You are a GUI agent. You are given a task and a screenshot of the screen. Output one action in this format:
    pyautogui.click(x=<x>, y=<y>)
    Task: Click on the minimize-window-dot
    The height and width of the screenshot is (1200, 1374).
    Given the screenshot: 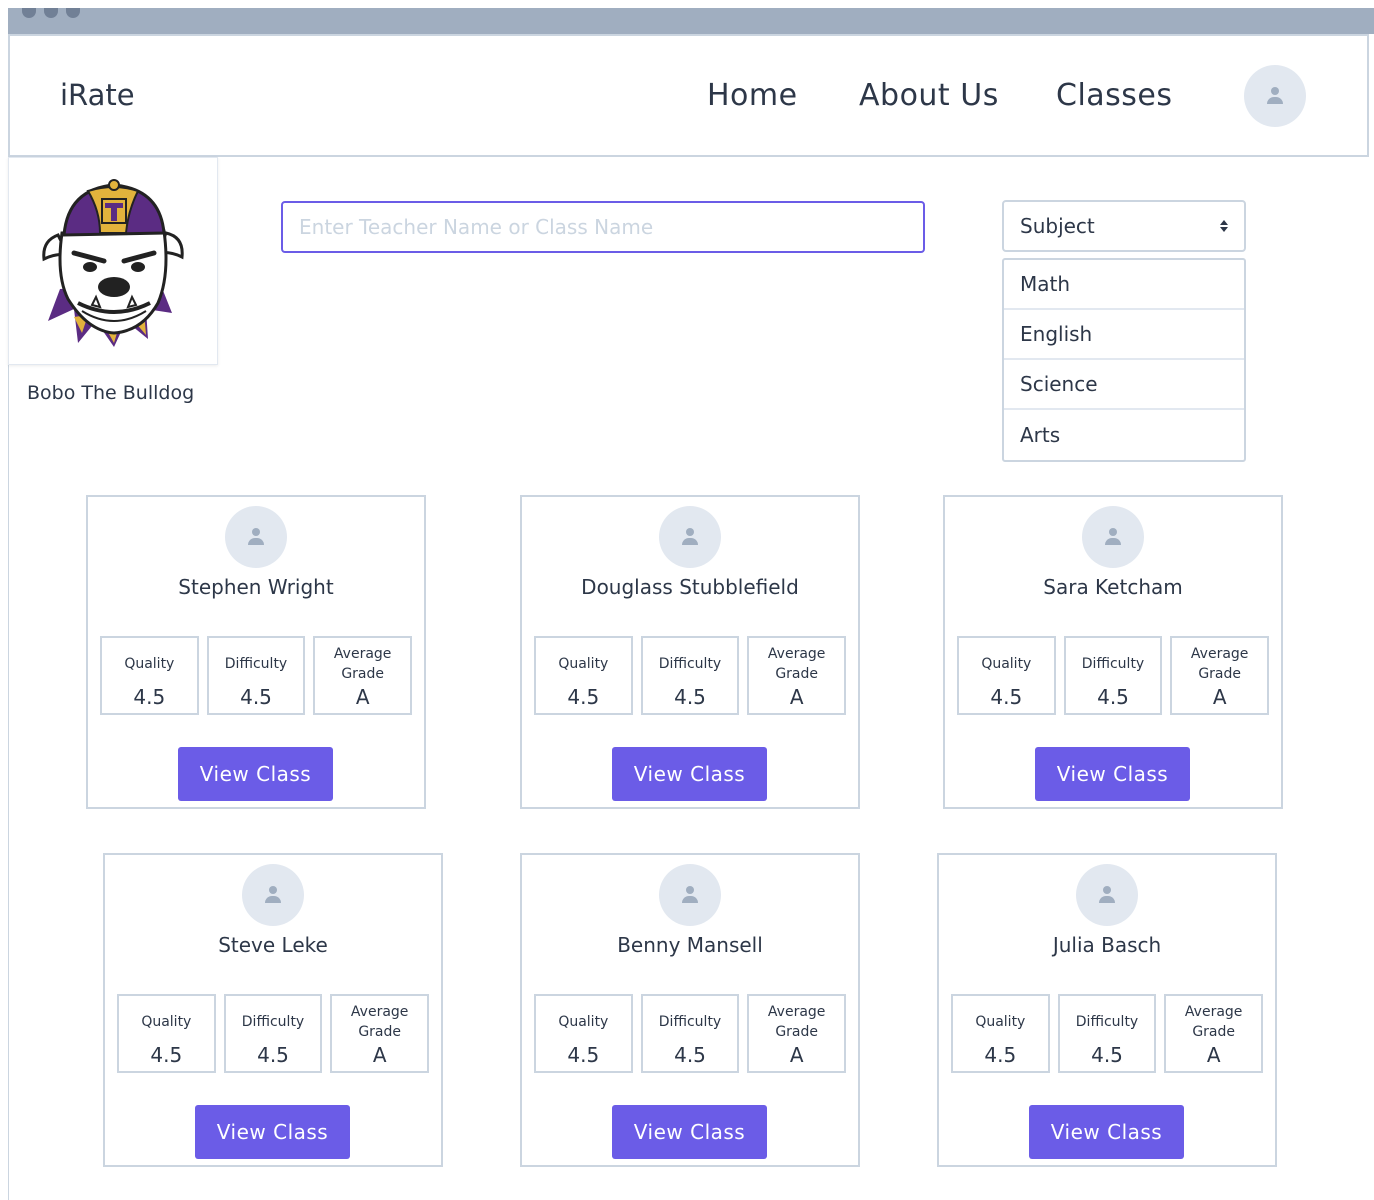 What is the action you would take?
    pyautogui.click(x=51, y=13)
    